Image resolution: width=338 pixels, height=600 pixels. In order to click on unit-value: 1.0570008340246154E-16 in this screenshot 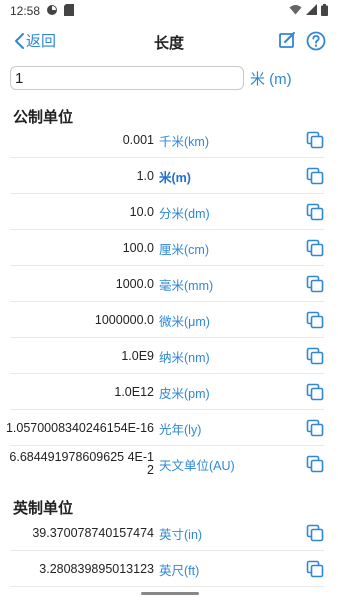, I will do `click(79, 427)`.